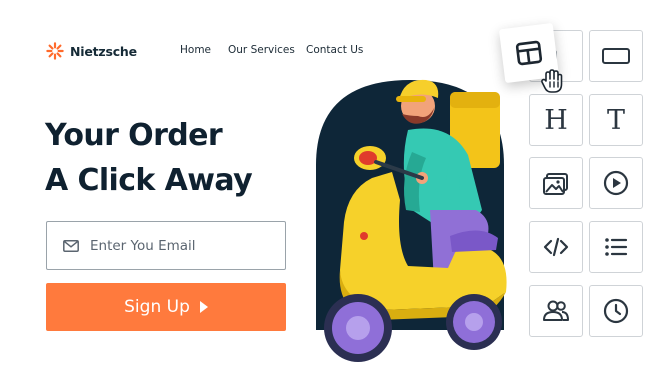 The image size is (660, 376). I want to click on list-block-tile, so click(616, 247).